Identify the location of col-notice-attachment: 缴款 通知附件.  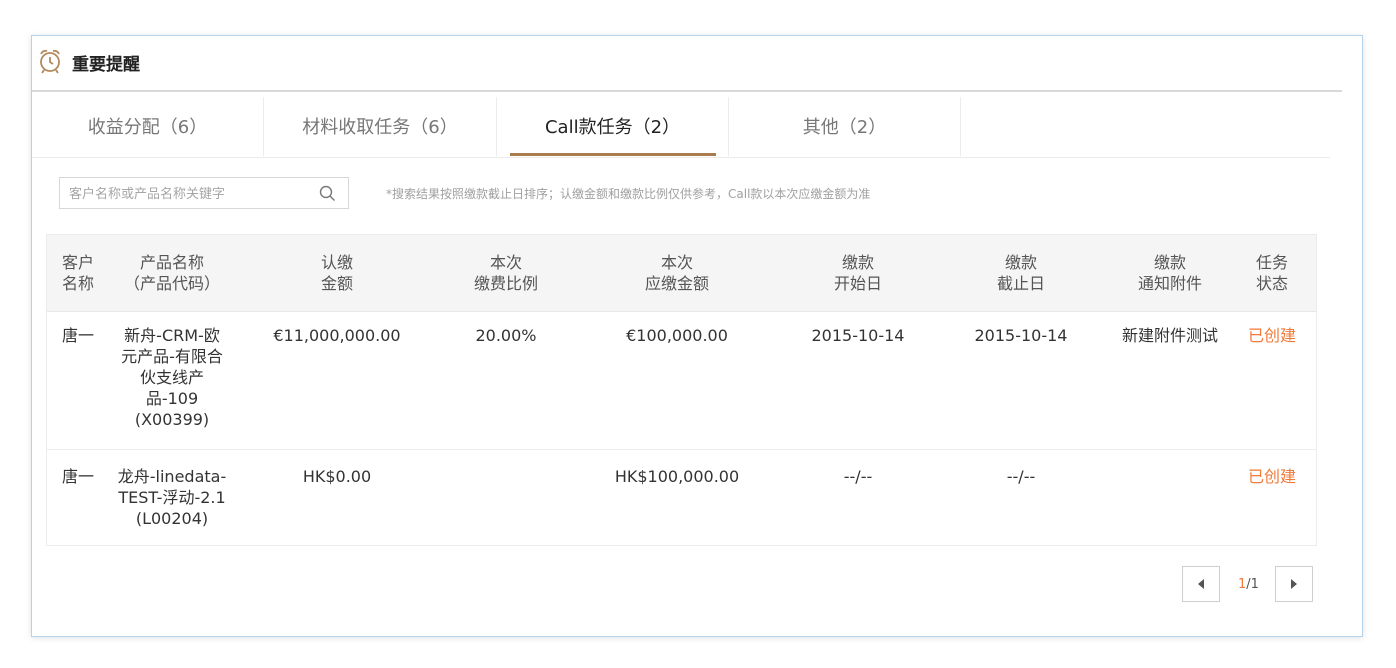
(1169, 273).